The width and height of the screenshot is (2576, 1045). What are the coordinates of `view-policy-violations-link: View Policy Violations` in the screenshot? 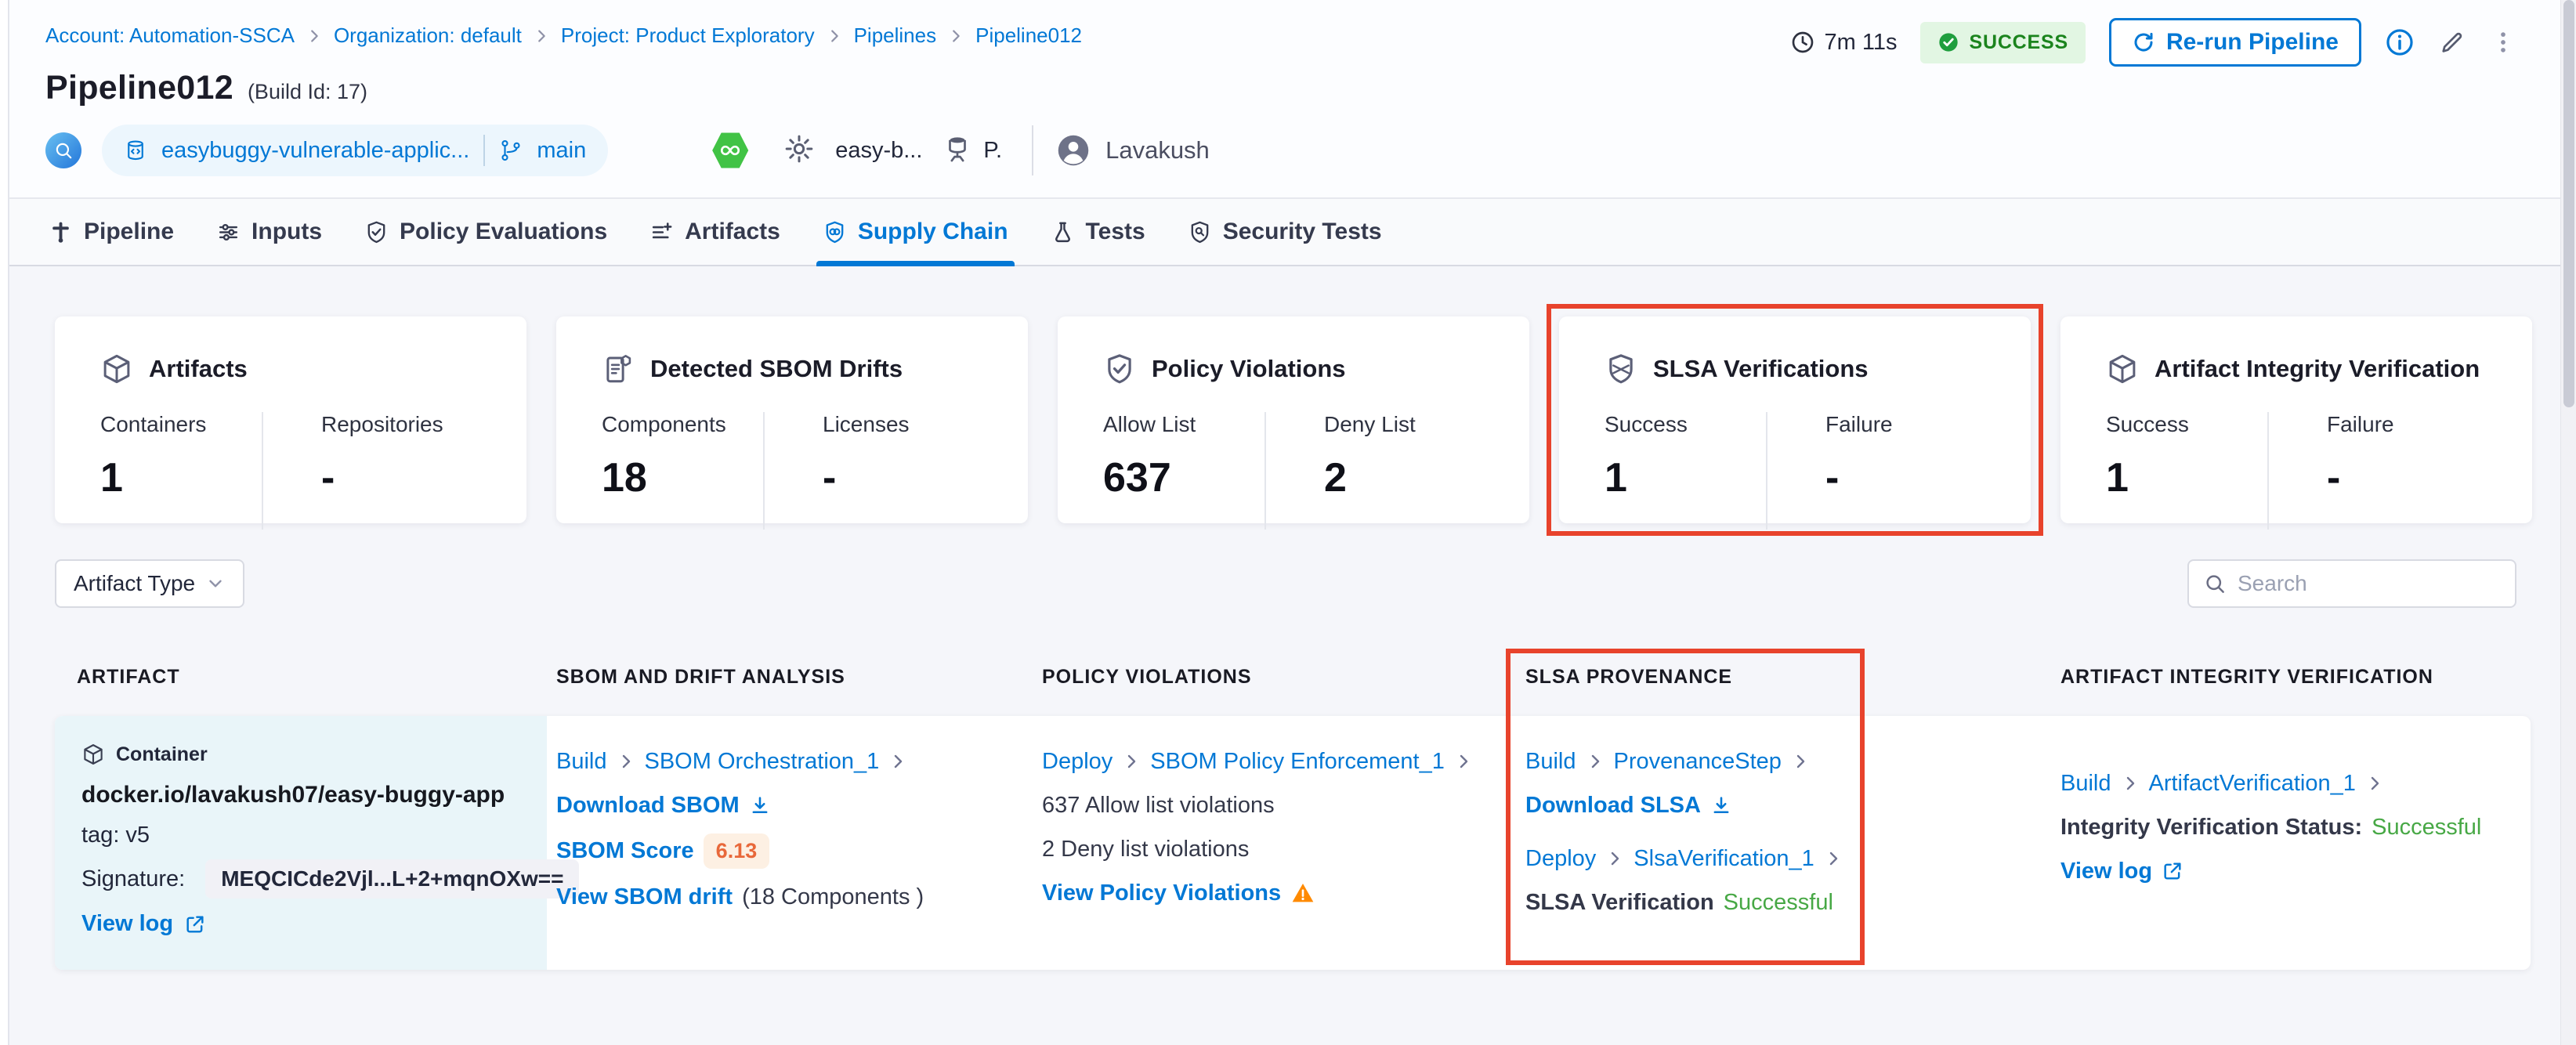 It's located at (1161, 893).